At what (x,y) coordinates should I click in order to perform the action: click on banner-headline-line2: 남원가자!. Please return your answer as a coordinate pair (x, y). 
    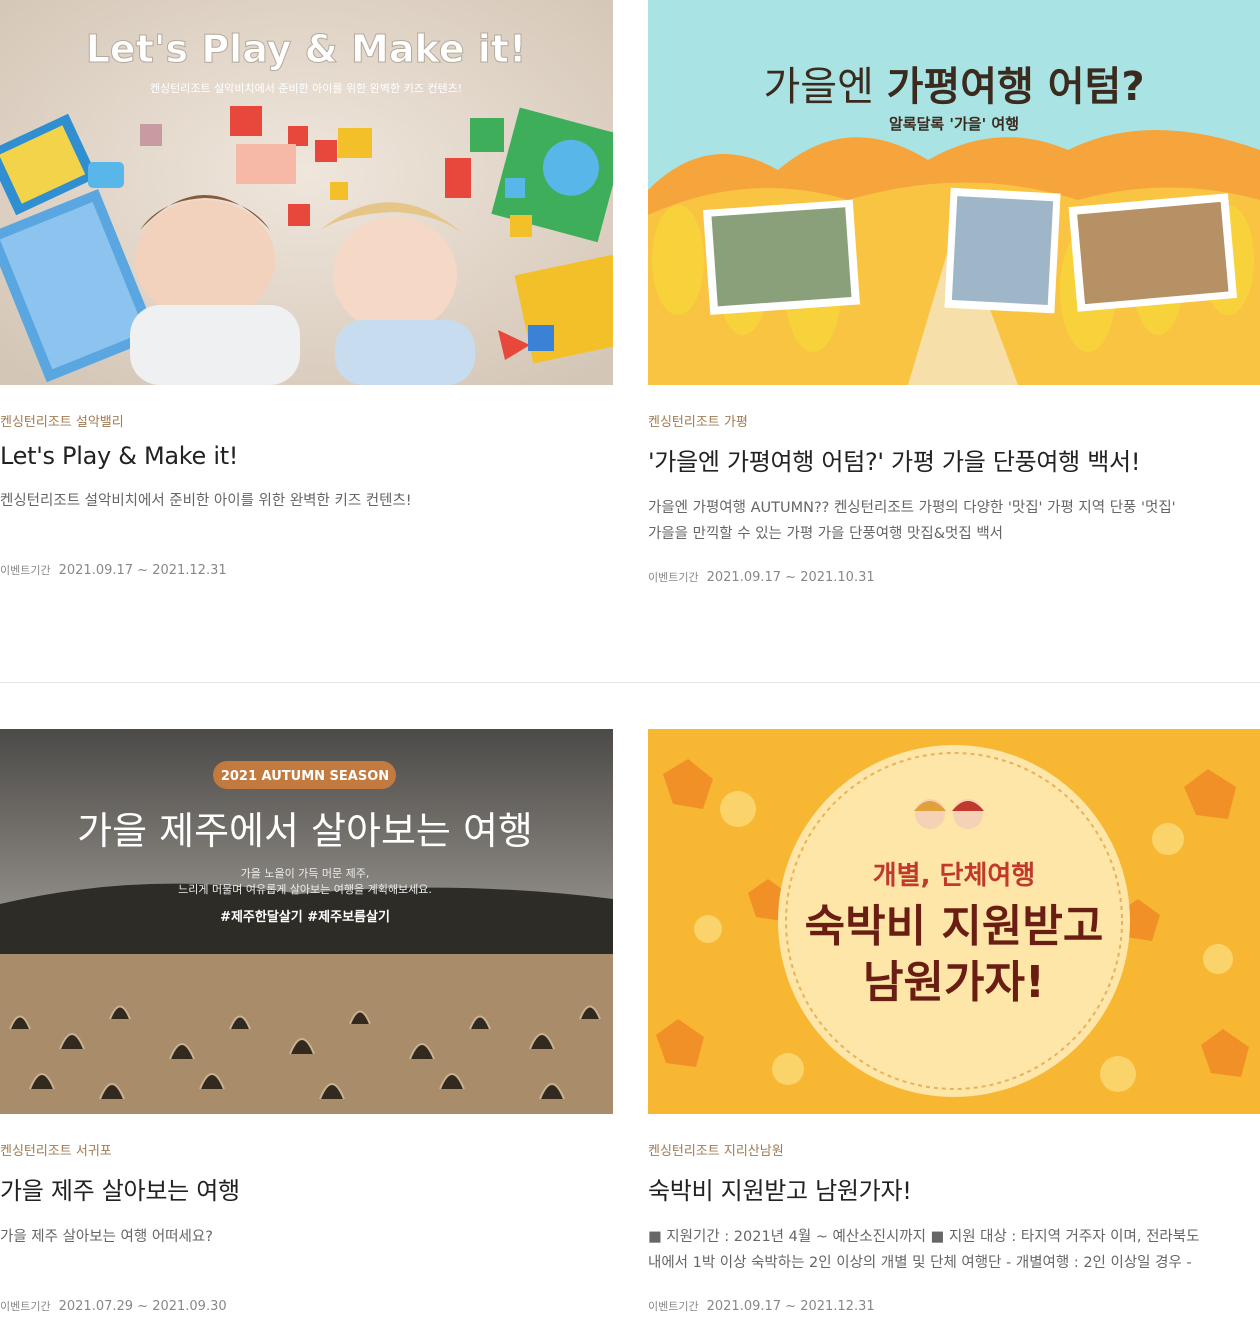
    Looking at the image, I should click on (954, 982).